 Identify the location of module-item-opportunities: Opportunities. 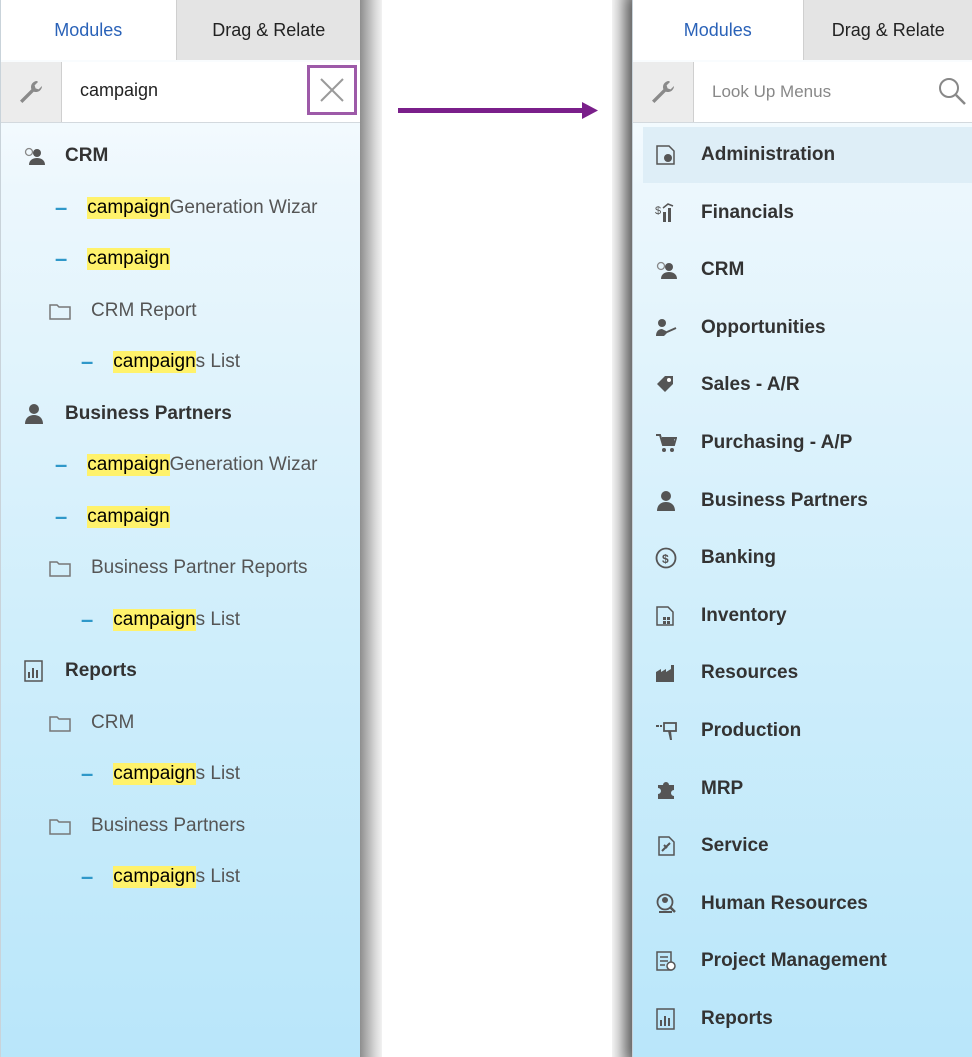
(807, 328).